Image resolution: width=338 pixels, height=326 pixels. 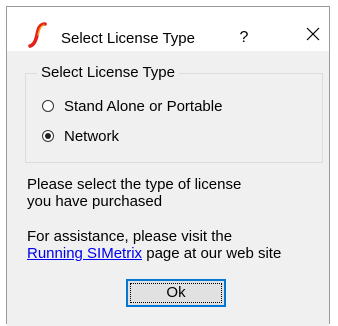 What do you see at coordinates (95, 201) in the screenshot?
I see `instruction-line-2: you have purchased` at bounding box center [95, 201].